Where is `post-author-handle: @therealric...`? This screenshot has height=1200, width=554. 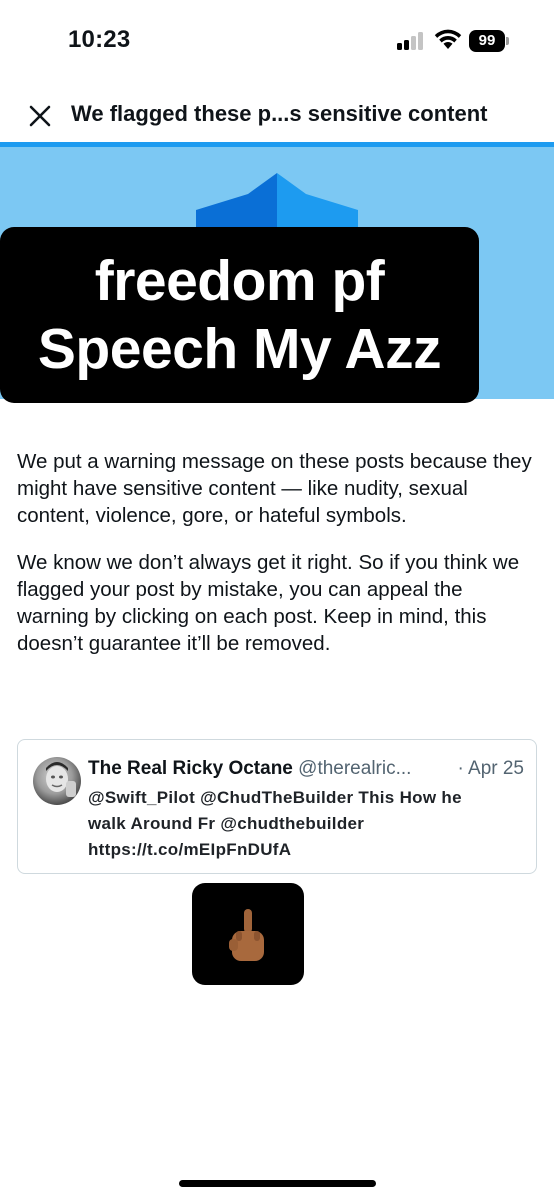
post-author-handle: @therealric... is located at coordinates (354, 768).